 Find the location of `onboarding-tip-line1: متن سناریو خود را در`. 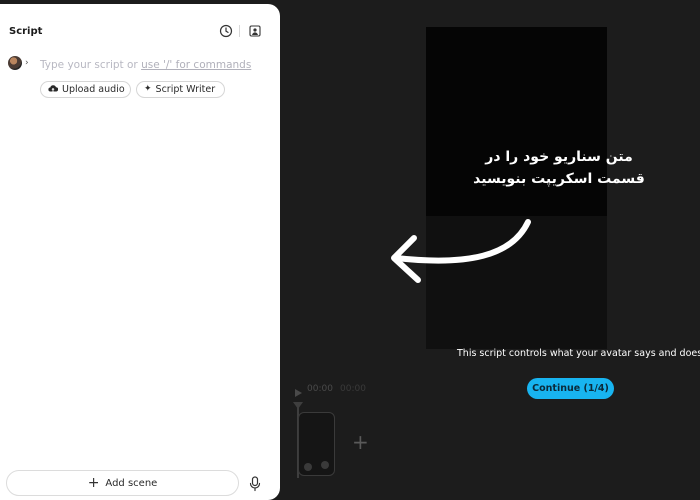

onboarding-tip-line1: متن سناریو خود را در is located at coordinates (559, 157).